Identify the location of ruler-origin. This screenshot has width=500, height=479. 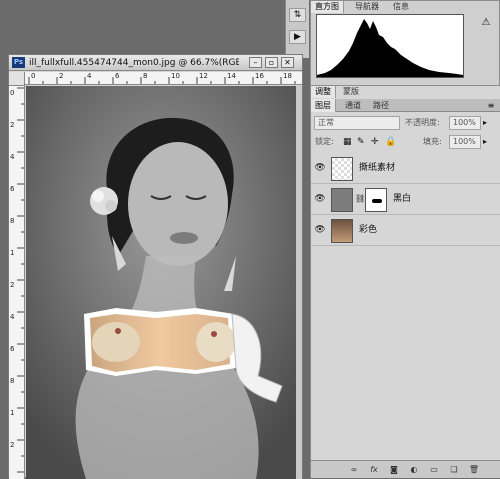
(17, 79).